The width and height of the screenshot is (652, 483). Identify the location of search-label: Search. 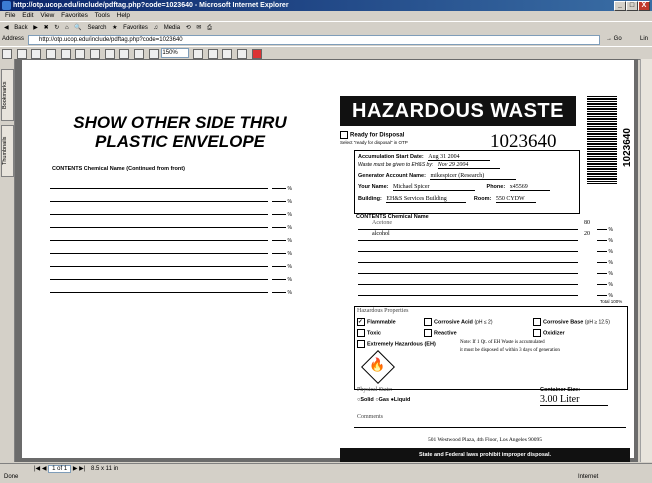
(97, 28).